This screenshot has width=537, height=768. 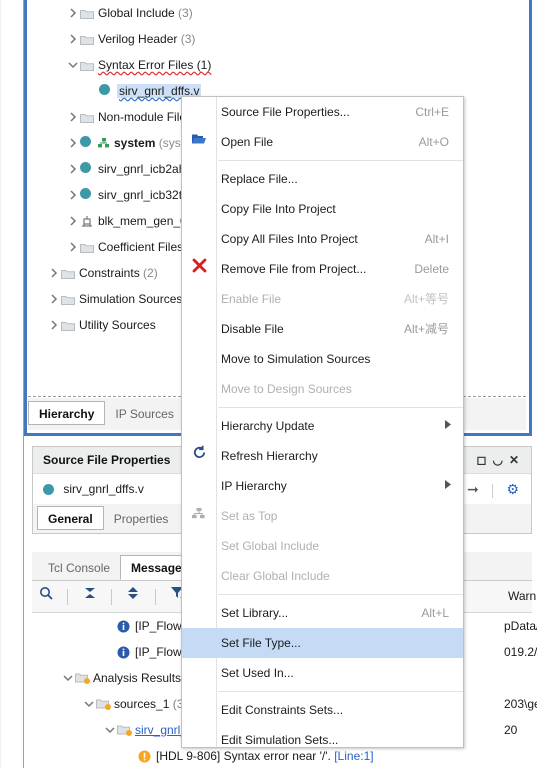 I want to click on verilog-file-icon, so click(x=48, y=490).